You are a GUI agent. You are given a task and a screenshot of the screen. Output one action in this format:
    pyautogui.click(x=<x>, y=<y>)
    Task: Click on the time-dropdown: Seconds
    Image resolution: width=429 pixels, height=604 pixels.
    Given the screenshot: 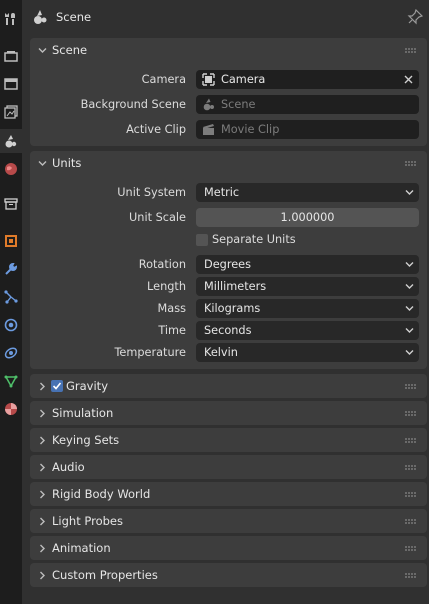 What is the action you would take?
    pyautogui.click(x=307, y=330)
    